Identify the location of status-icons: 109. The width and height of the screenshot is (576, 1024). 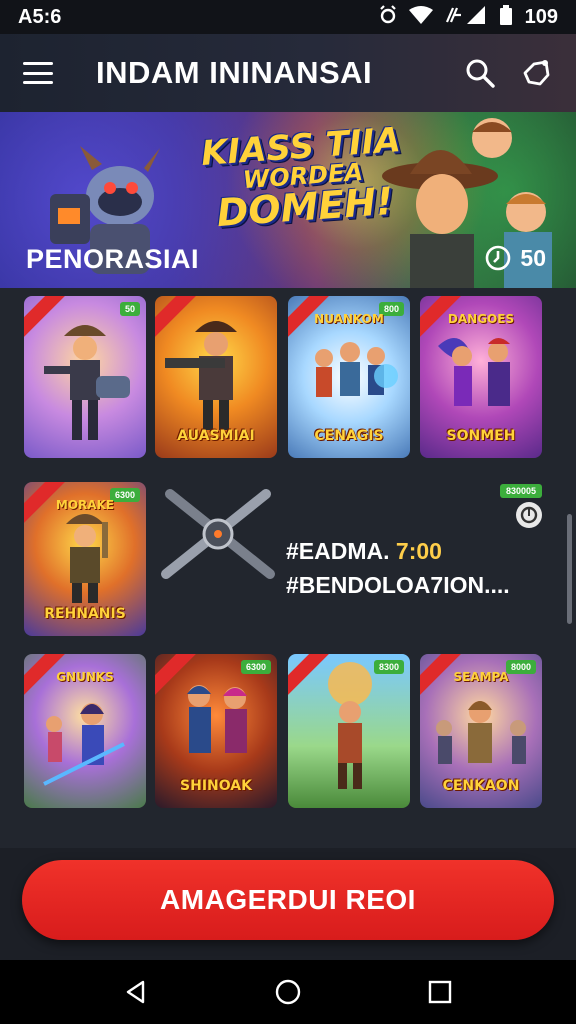
(468, 17).